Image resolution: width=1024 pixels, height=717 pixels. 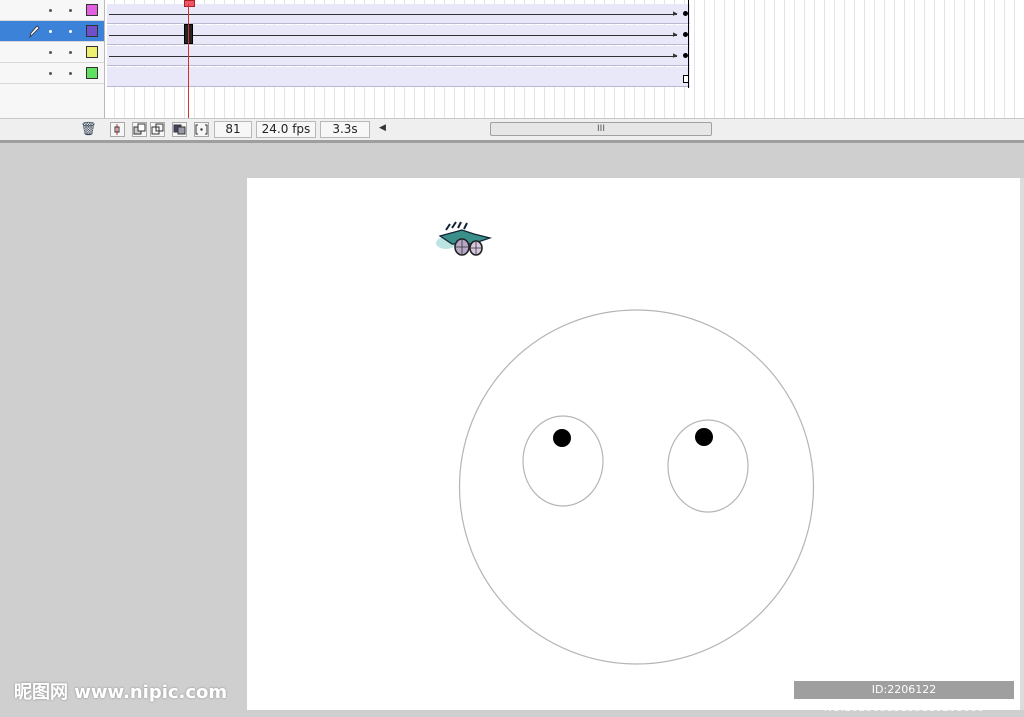 I want to click on onion-skin-button, so click(x=139, y=129).